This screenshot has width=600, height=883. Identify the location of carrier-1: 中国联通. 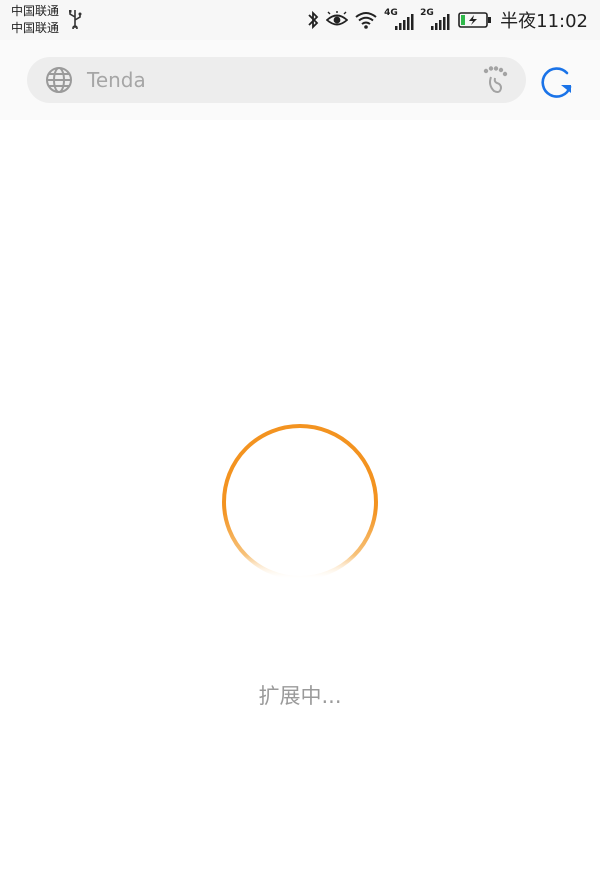
(35, 11).